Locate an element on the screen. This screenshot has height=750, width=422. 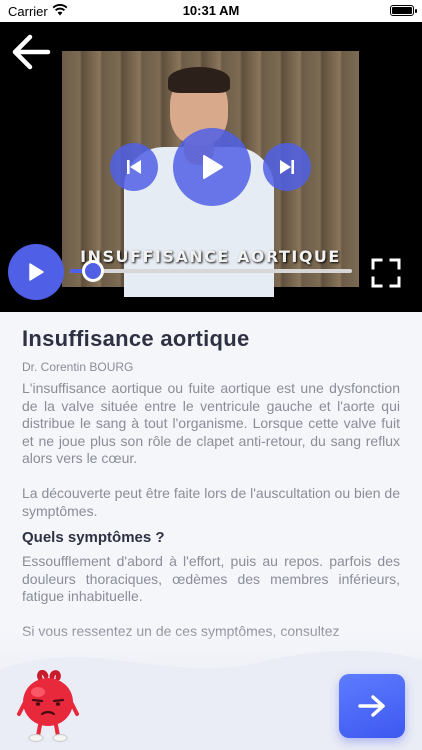
article-author: Dr. Corentin BOURG is located at coordinates (78, 367).